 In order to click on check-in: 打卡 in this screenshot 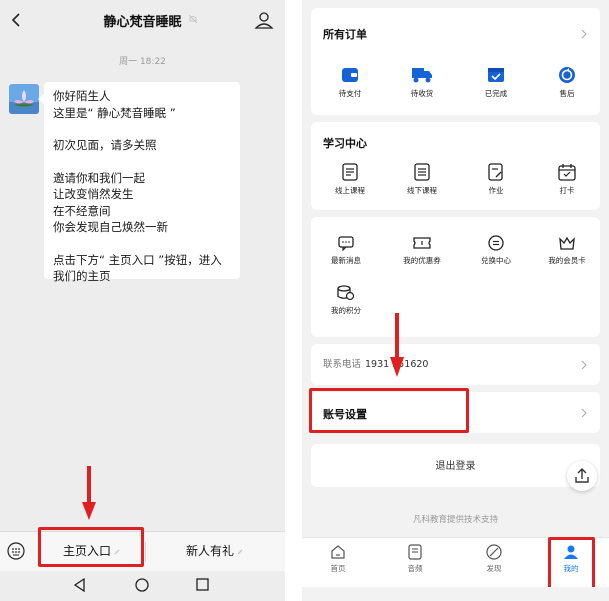, I will do `click(567, 179)`.